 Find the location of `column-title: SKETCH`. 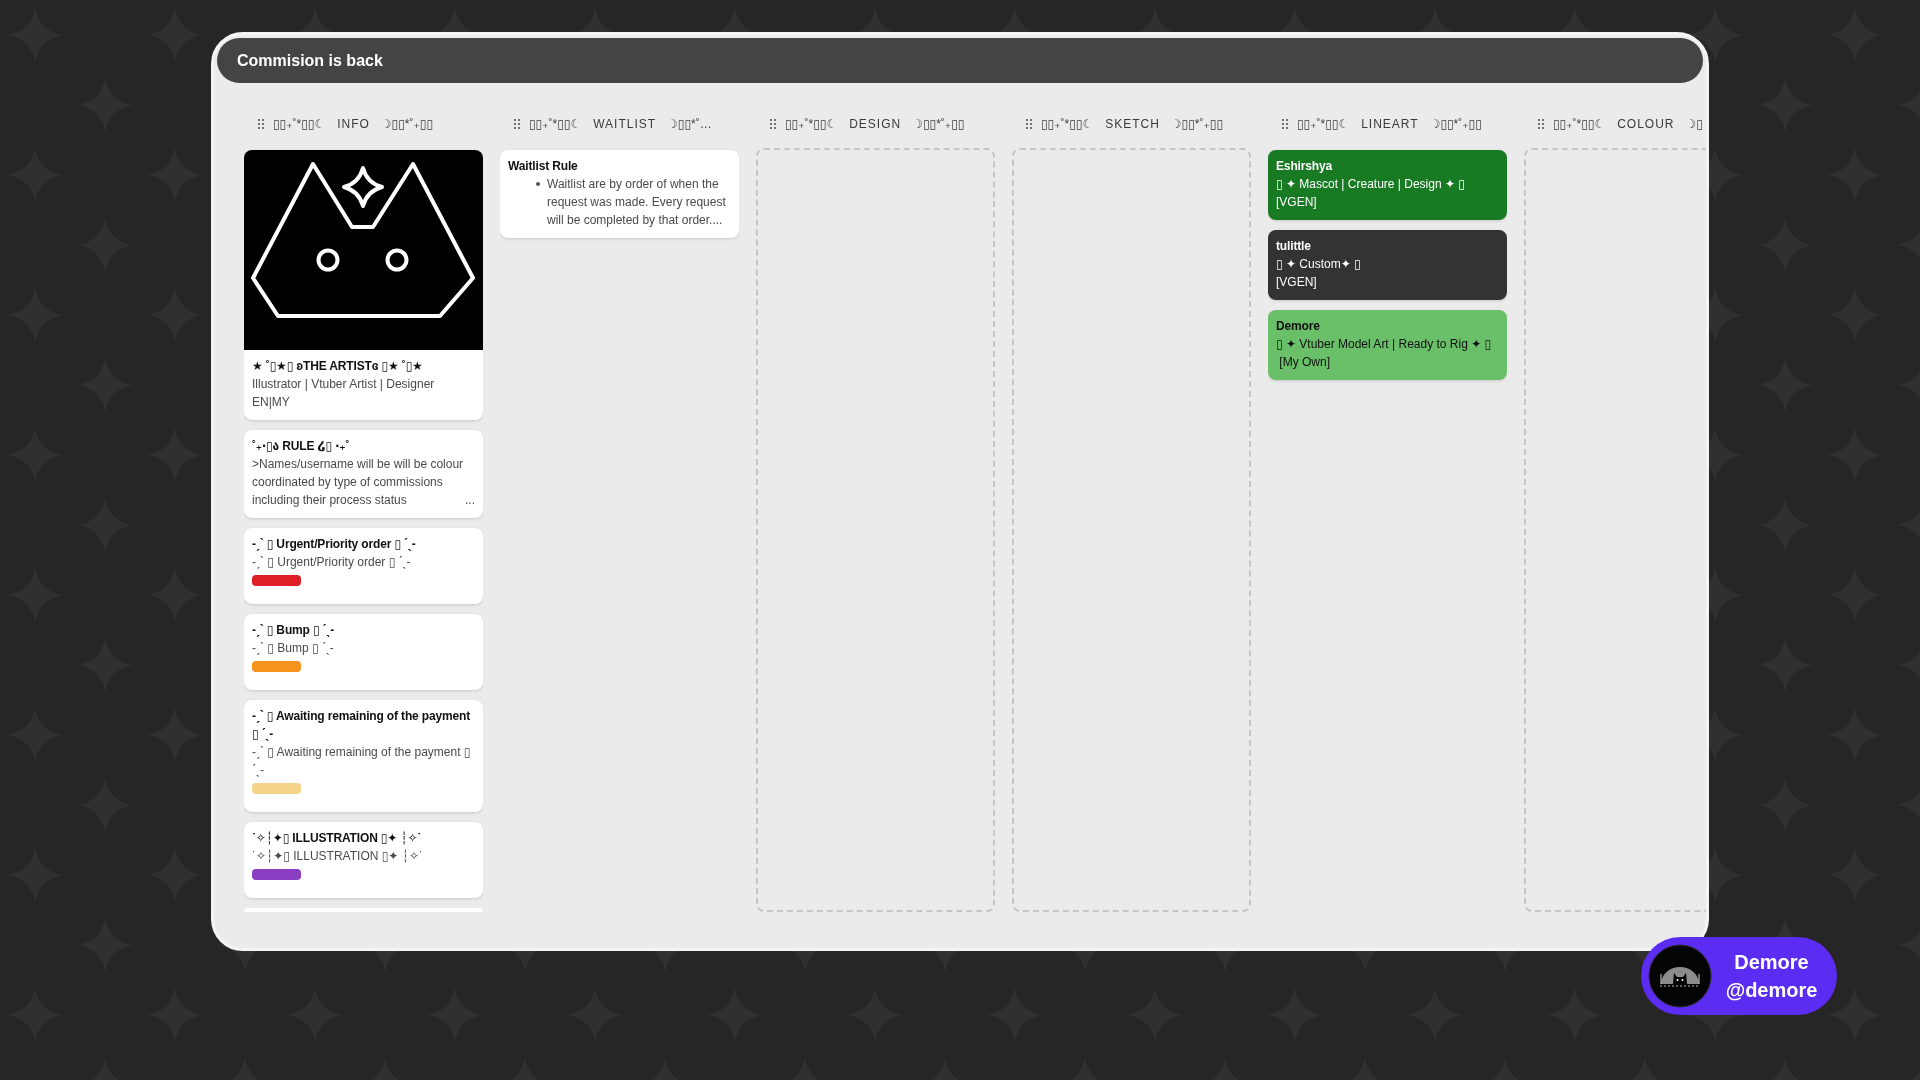

column-title: SKETCH is located at coordinates (1132, 124).